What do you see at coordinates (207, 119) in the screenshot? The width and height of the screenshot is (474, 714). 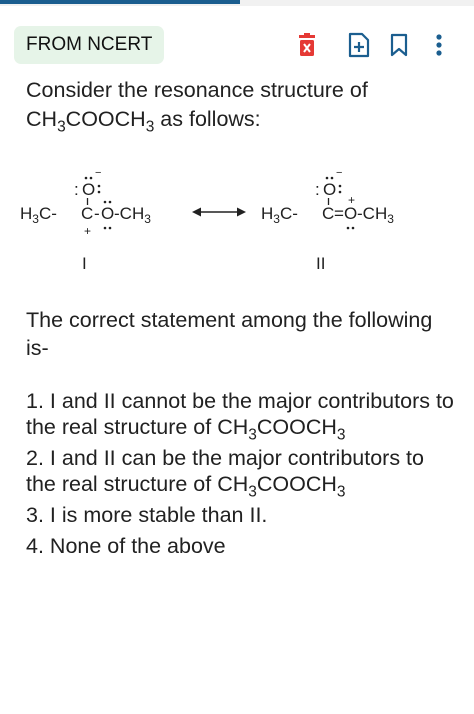 I see `question-line-2-tail: as follows:` at bounding box center [207, 119].